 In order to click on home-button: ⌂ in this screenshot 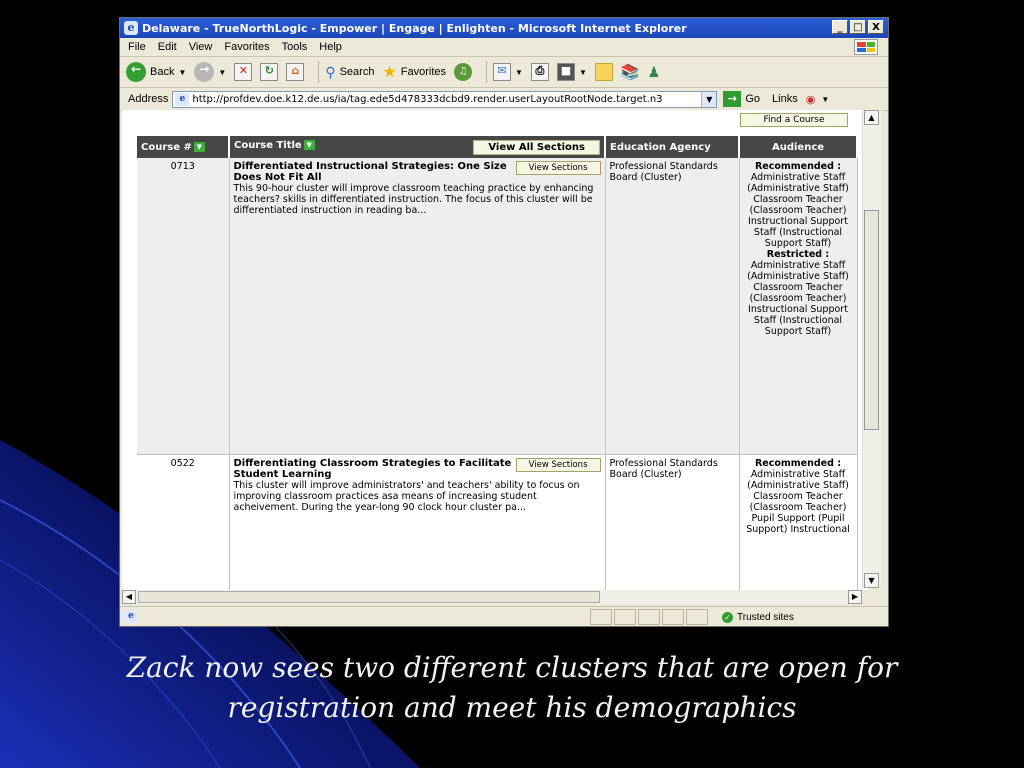, I will do `click(295, 72)`.